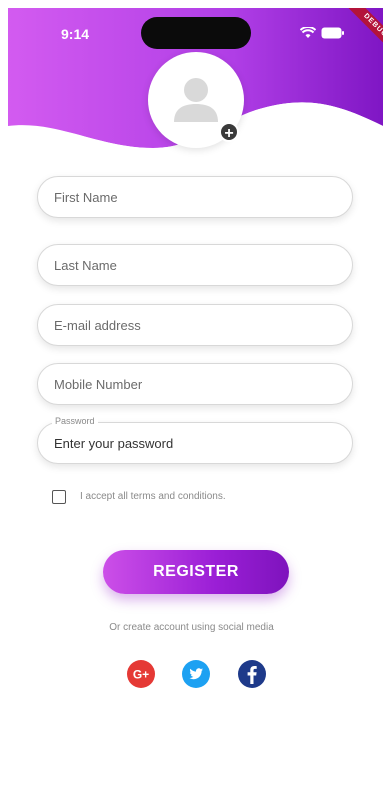  I want to click on password-label: Password, so click(75, 421).